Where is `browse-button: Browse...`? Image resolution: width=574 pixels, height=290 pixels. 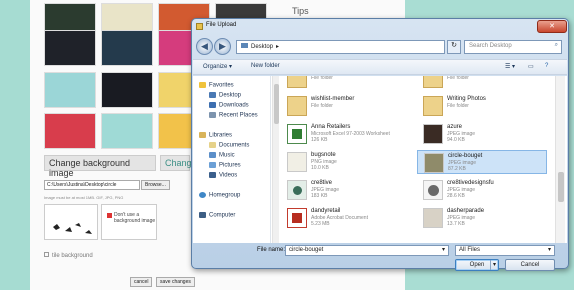
browse-button: Browse... is located at coordinates (155, 185).